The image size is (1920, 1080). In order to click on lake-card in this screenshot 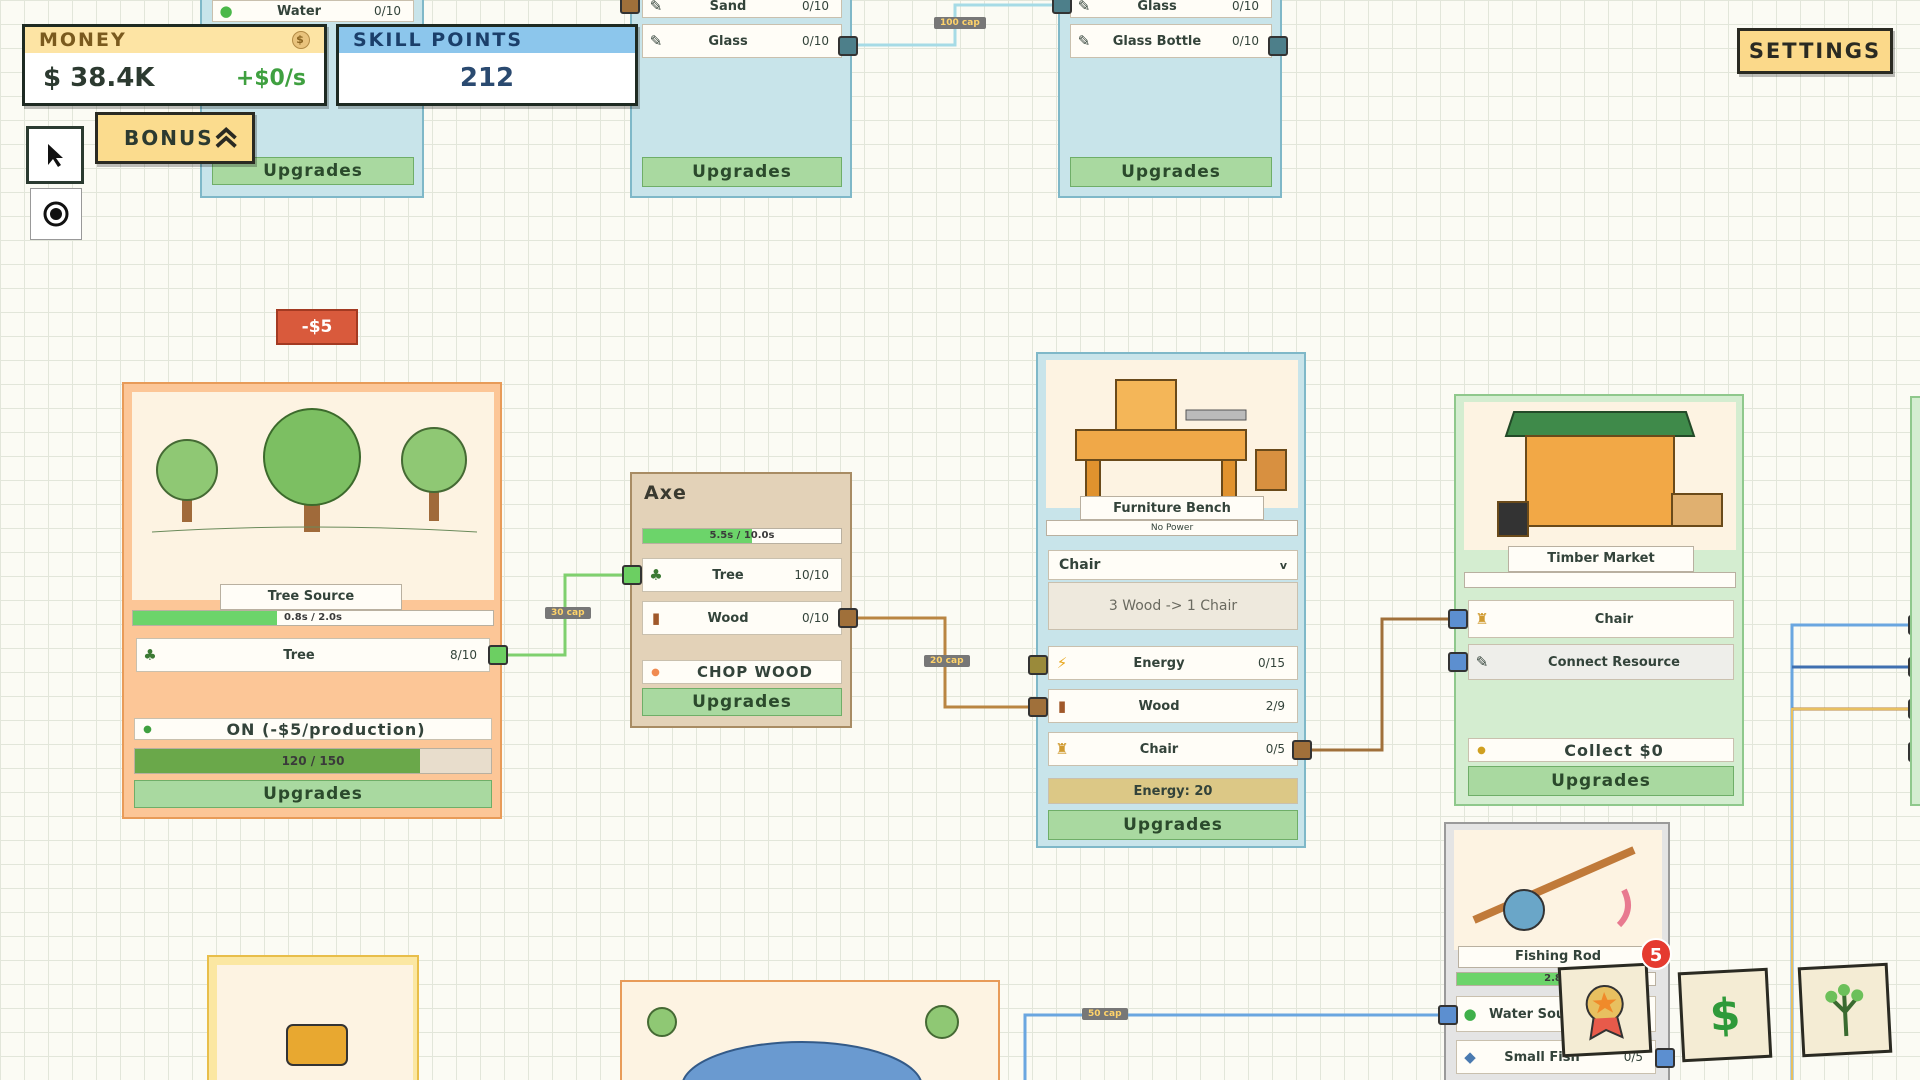, I will do `click(810, 1030)`.